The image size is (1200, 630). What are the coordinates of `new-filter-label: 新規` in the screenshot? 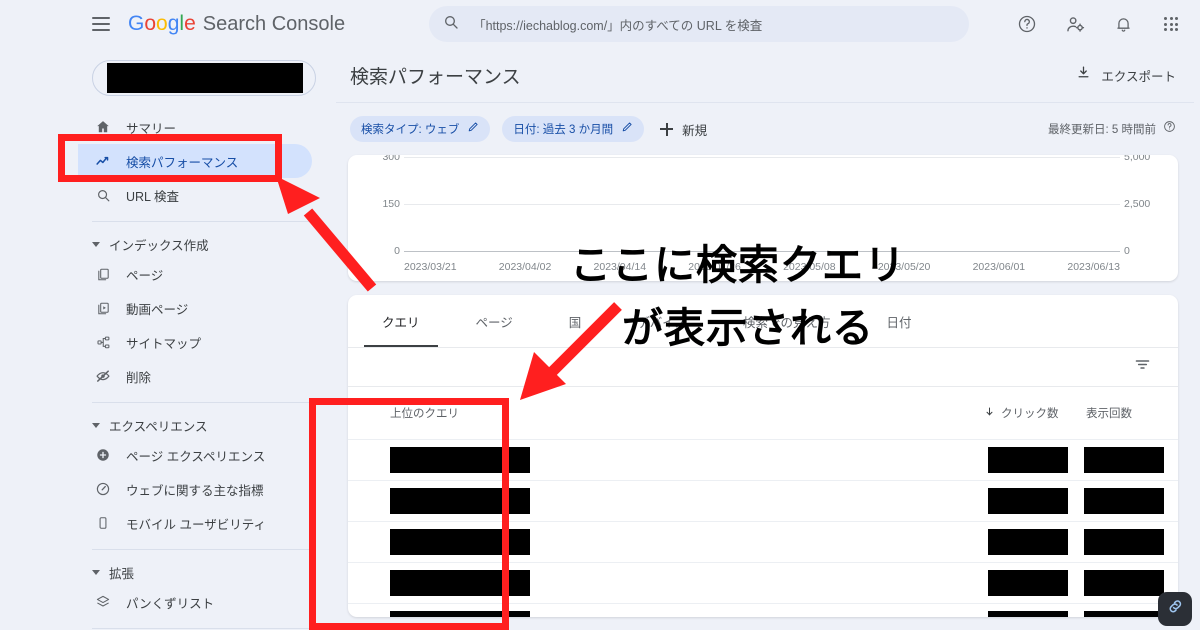 It's located at (695, 130).